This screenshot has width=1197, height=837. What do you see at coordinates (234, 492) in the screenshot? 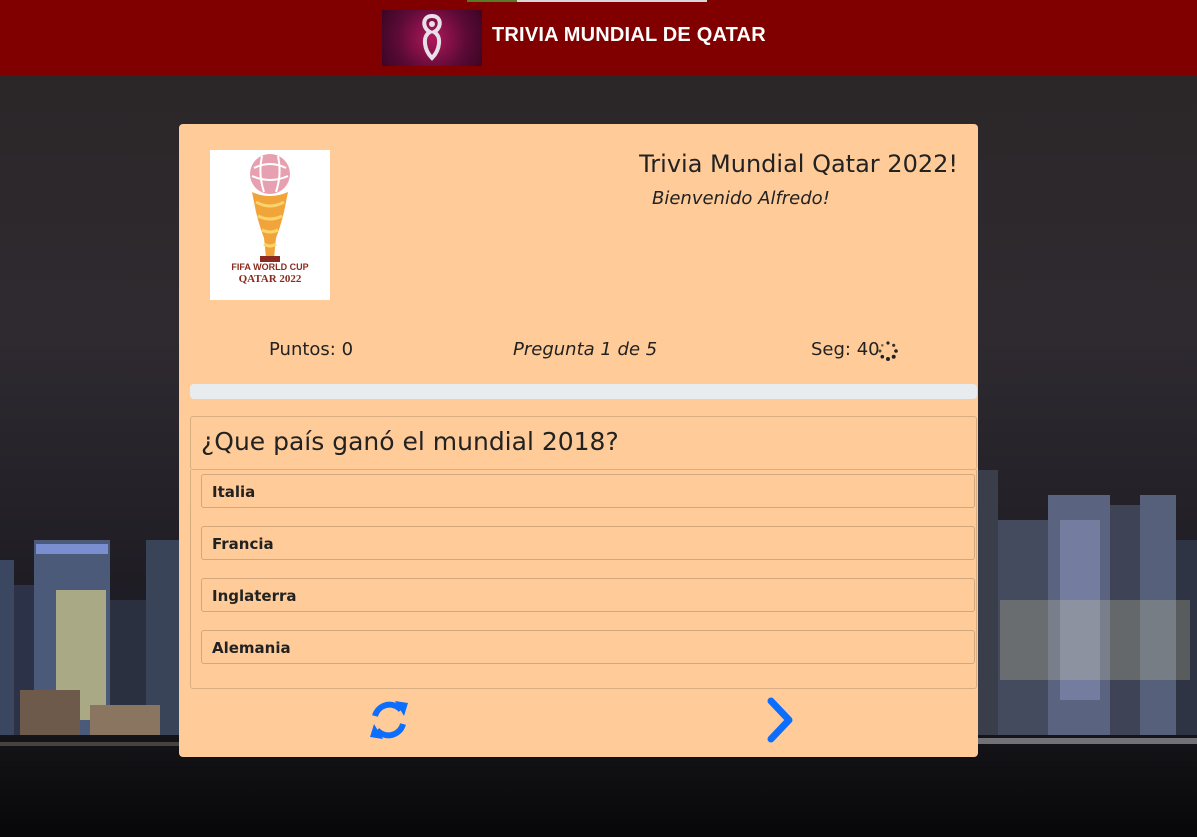
I see `answer-label: Italia` at bounding box center [234, 492].